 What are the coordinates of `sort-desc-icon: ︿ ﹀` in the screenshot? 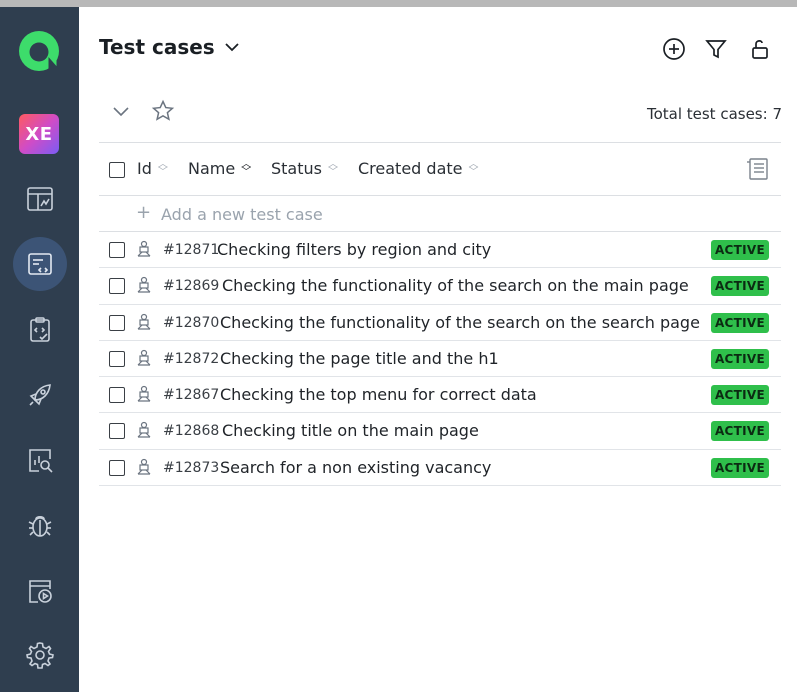 It's located at (246, 168).